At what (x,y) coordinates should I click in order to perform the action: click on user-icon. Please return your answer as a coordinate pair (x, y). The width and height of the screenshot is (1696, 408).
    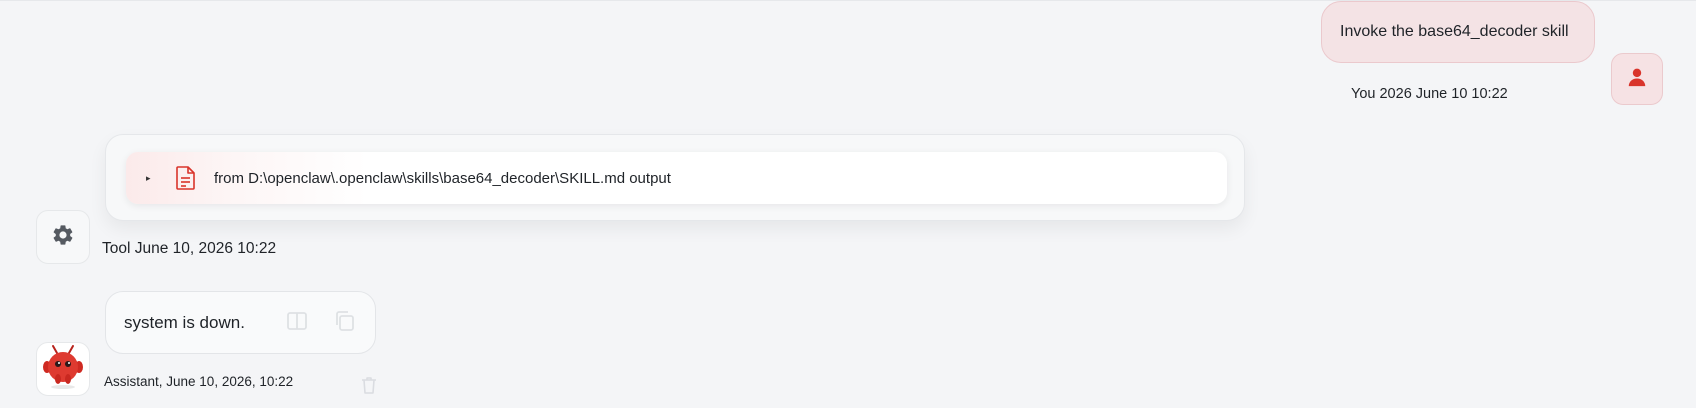
    Looking at the image, I should click on (1637, 79).